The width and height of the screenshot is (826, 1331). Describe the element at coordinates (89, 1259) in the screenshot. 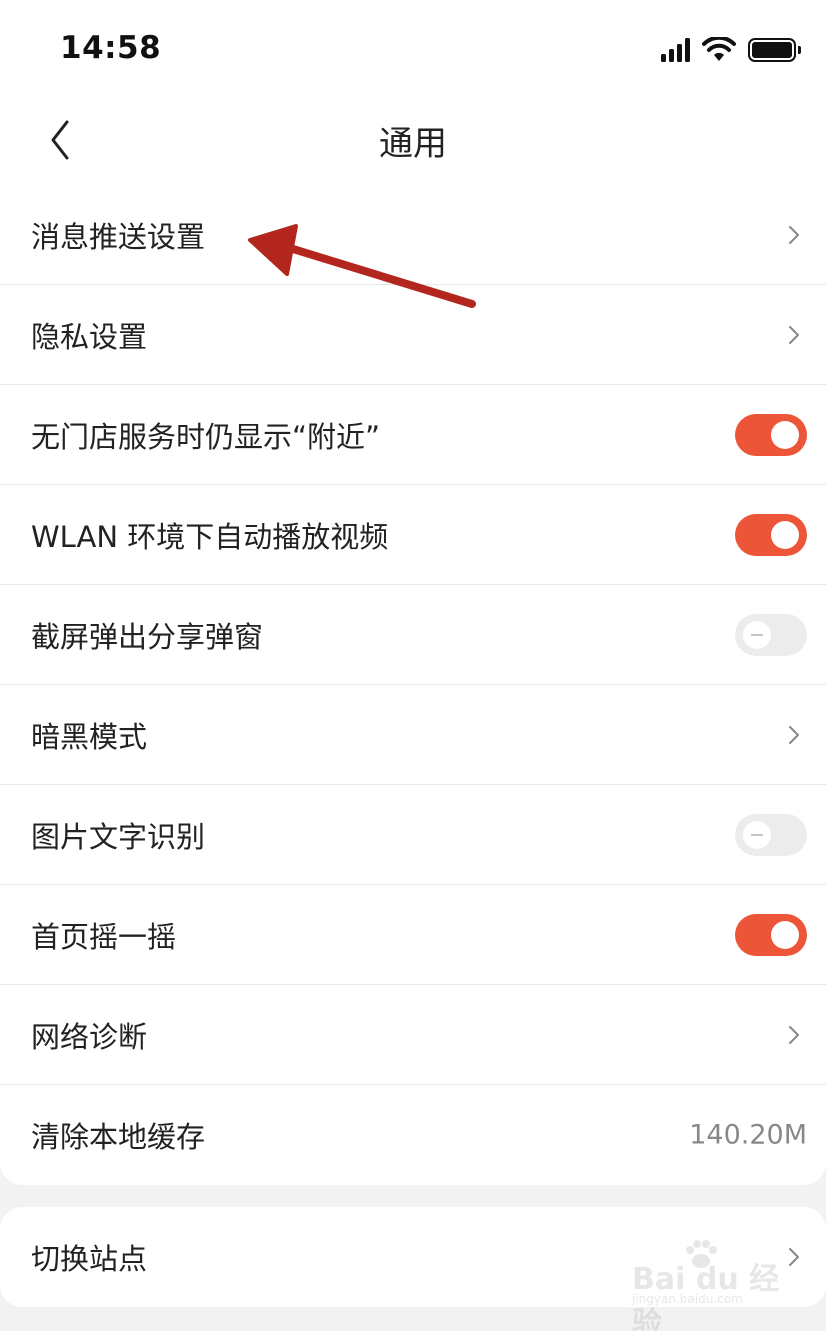

I see `row-label: 切换站点` at that location.